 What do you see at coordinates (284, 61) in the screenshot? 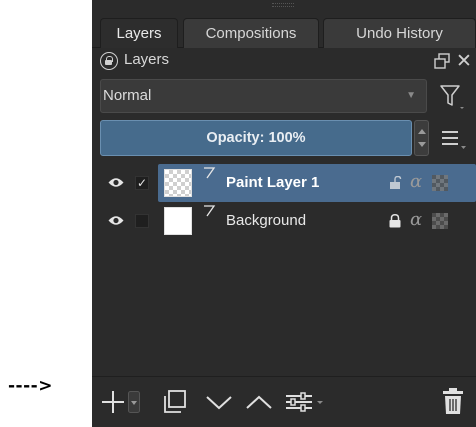
I see `docker-title-bar: Layers ✕` at bounding box center [284, 61].